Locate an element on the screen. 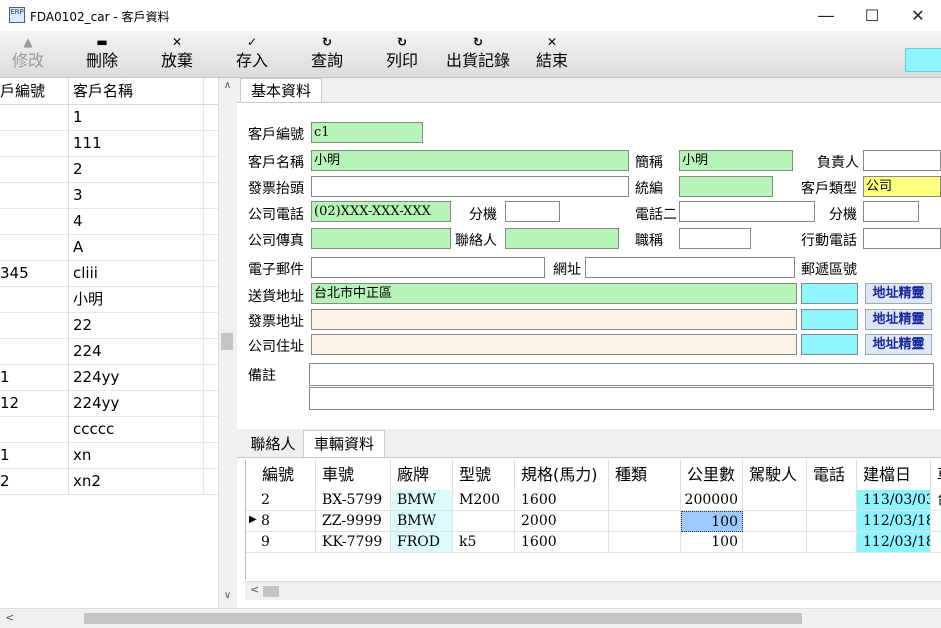 This screenshot has width=941, height=628. cust-name-field: 小明 is located at coordinates (470, 160).